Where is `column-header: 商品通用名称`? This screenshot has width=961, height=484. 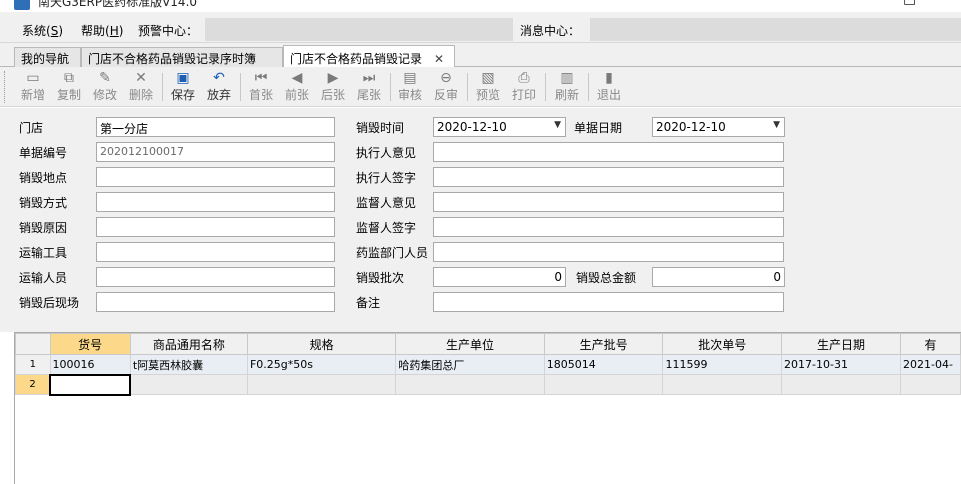 column-header: 商品通用名称 is located at coordinates (188, 344).